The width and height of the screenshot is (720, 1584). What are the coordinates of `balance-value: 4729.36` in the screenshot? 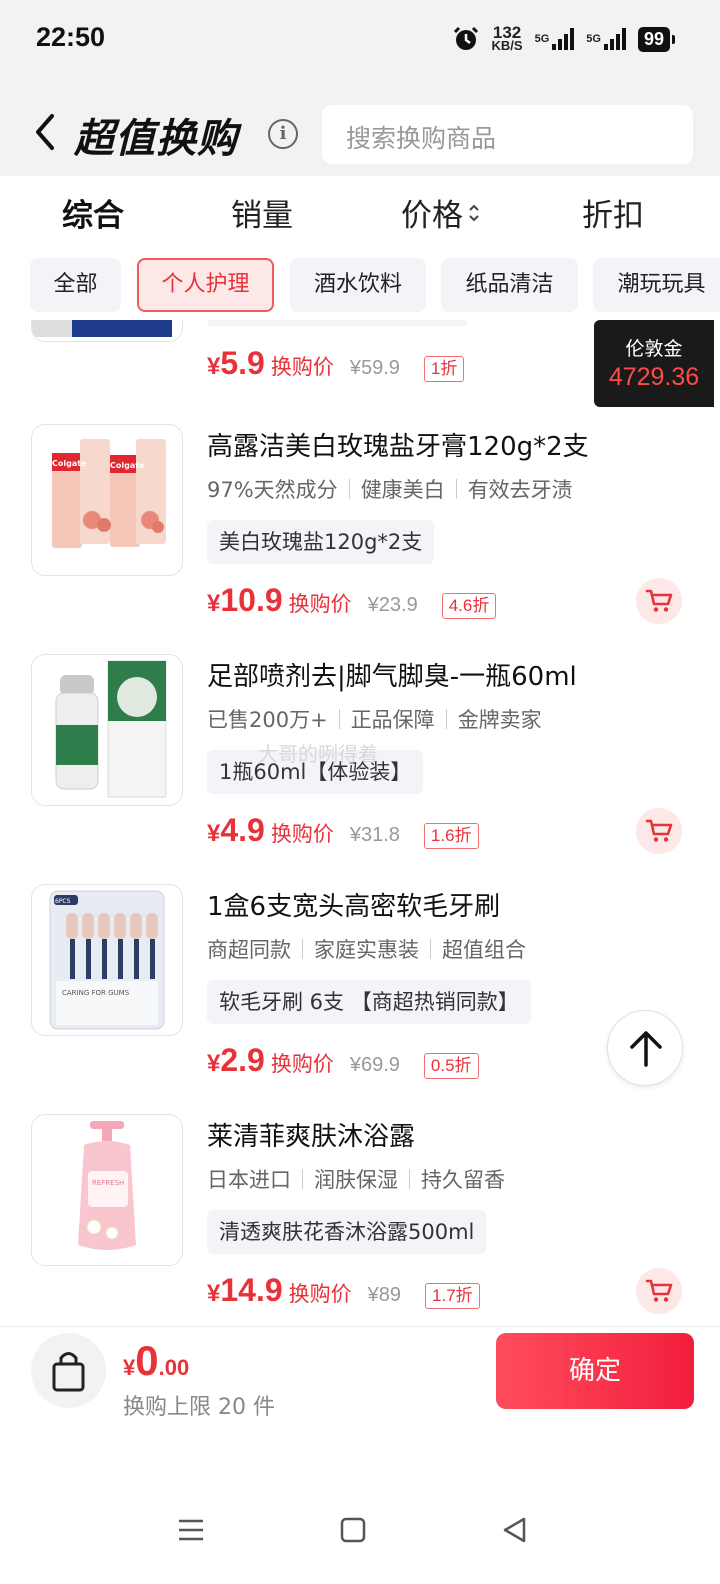 It's located at (654, 377).